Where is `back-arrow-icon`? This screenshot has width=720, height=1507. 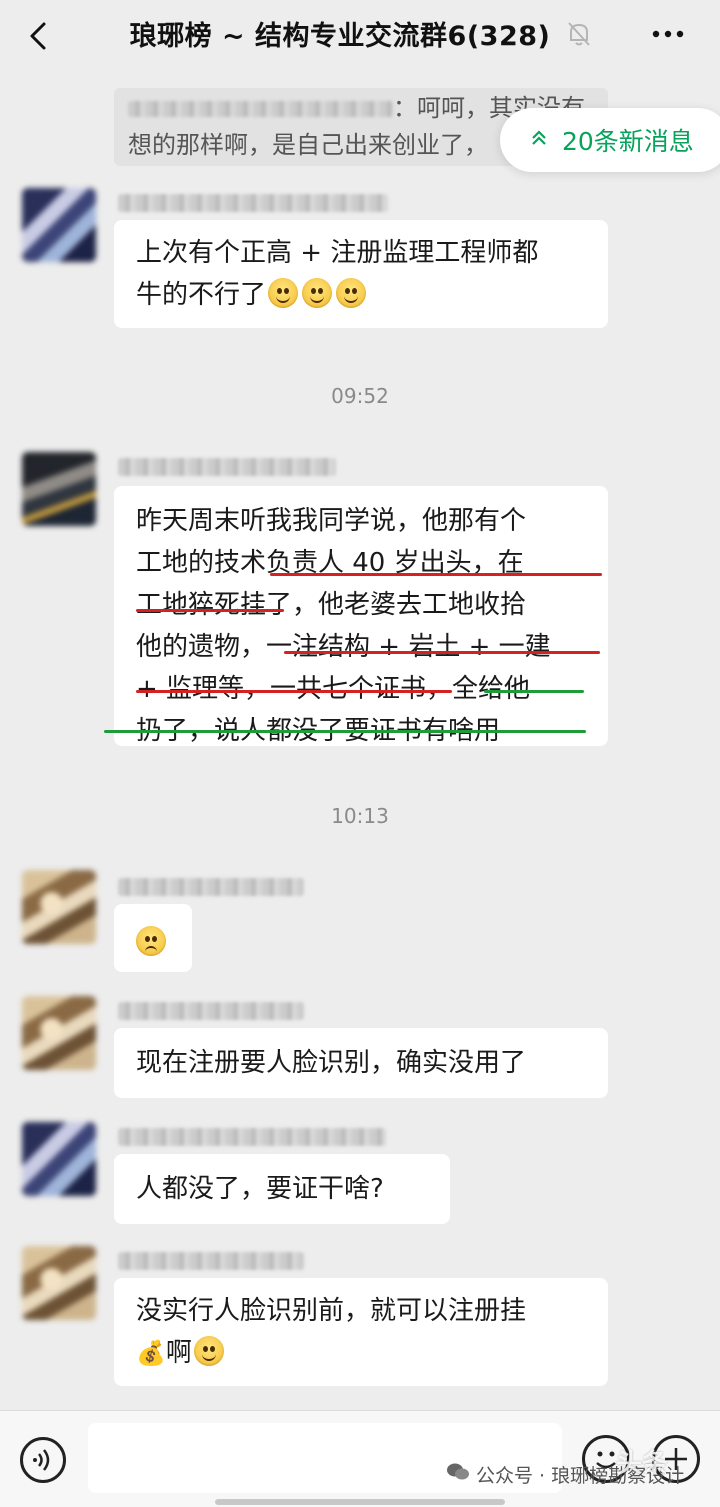
back-arrow-icon is located at coordinates (40, 36).